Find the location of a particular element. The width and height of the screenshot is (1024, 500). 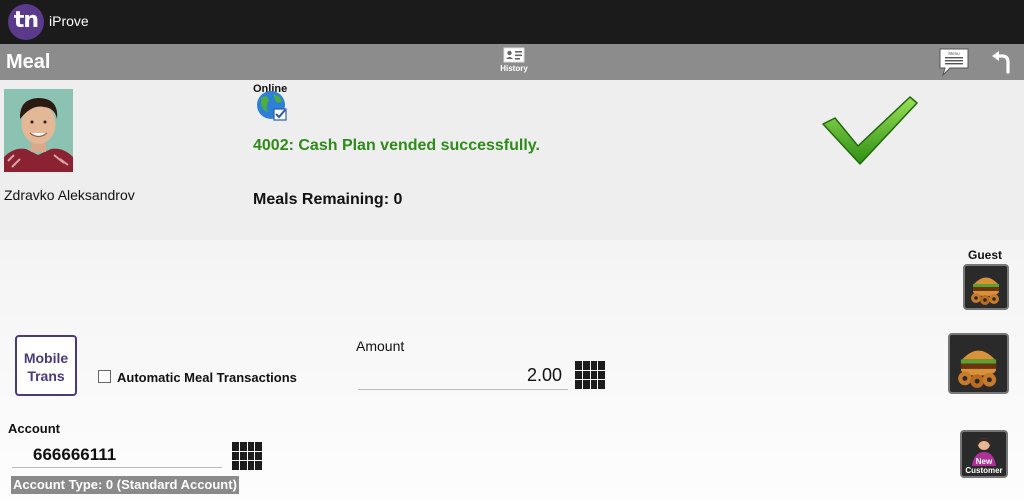

app-bar: tn iProve is located at coordinates (512, 22).